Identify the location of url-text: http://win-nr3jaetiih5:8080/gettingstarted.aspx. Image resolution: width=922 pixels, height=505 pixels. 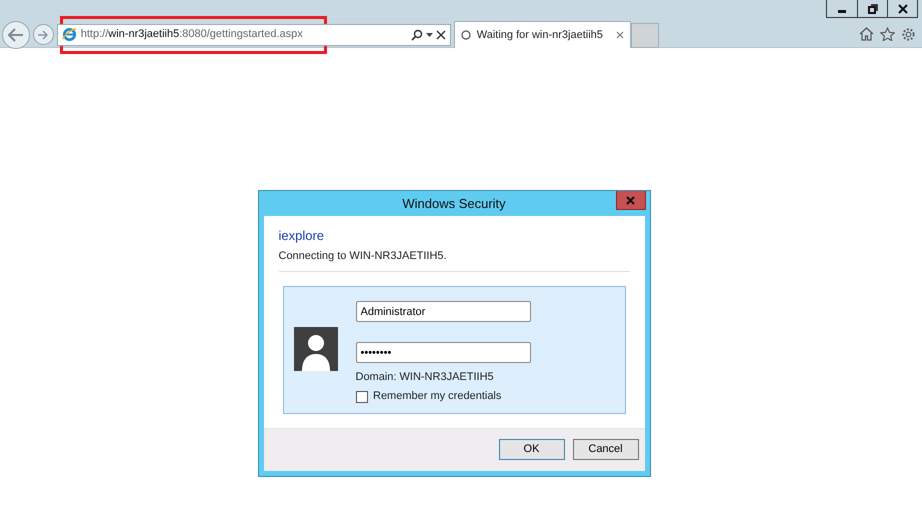
(191, 34).